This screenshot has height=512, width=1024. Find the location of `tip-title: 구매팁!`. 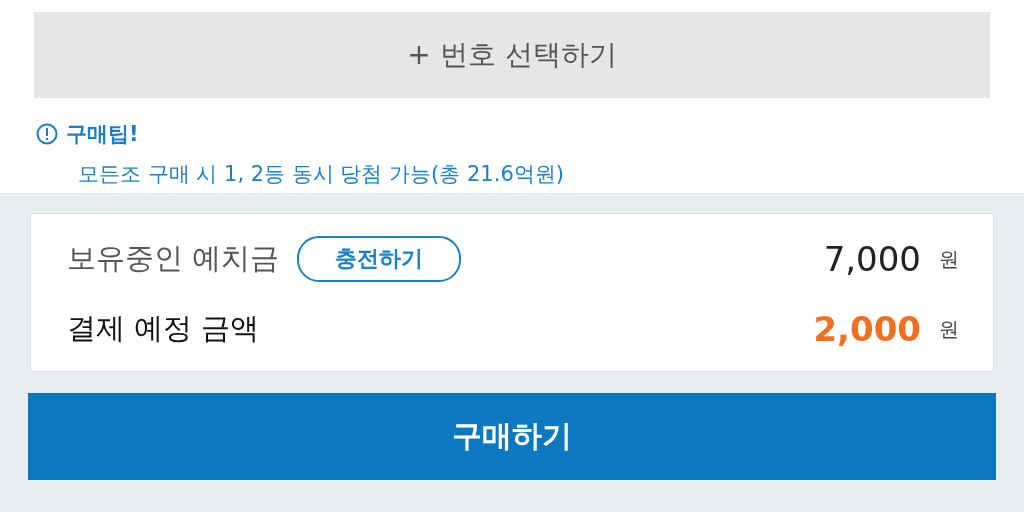

tip-title: 구매팁! is located at coordinates (102, 134).